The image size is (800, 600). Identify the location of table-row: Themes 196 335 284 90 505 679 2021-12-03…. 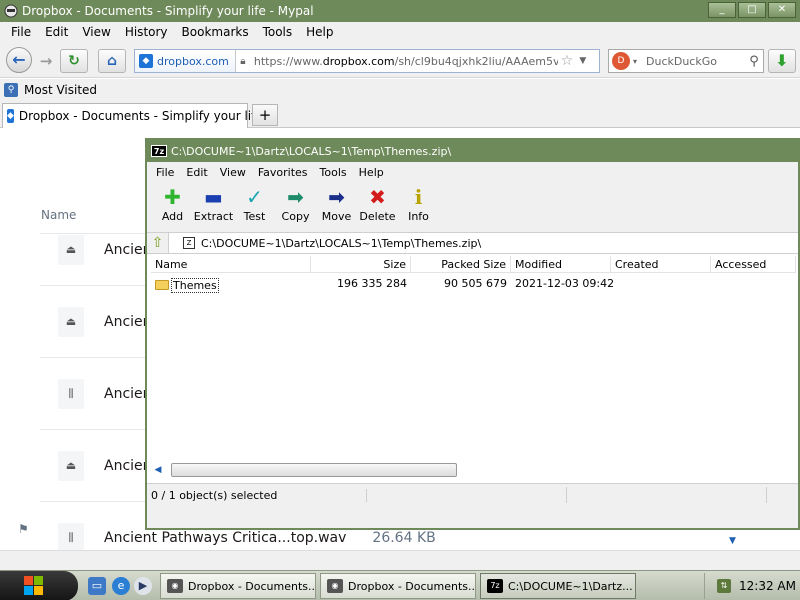
(473, 284).